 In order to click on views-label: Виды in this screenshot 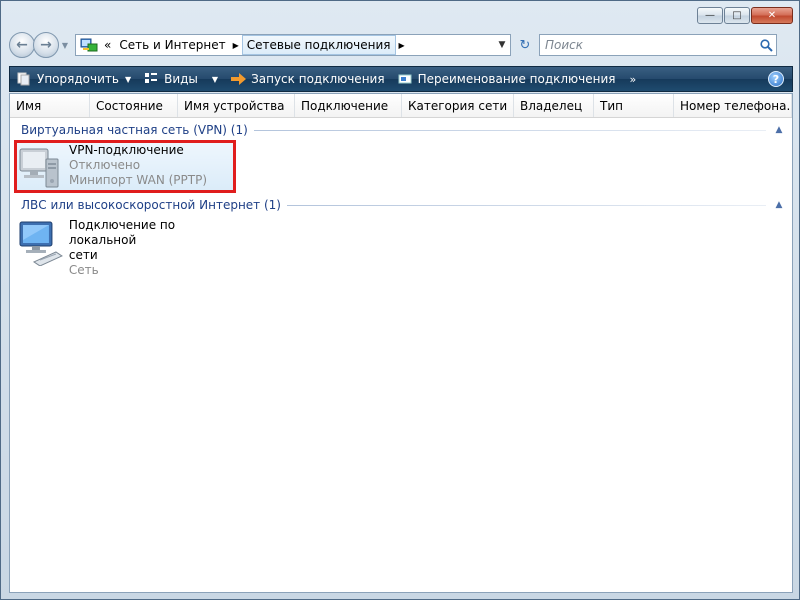, I will do `click(181, 79)`.